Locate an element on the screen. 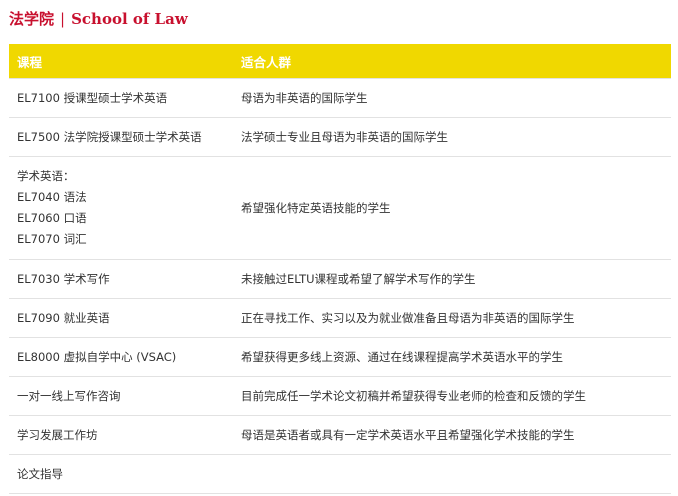 Image resolution: width=678 pixels, height=496 pixels. course-cell: EL7500 法学院授课型硕士学术英语 is located at coordinates (117, 137).